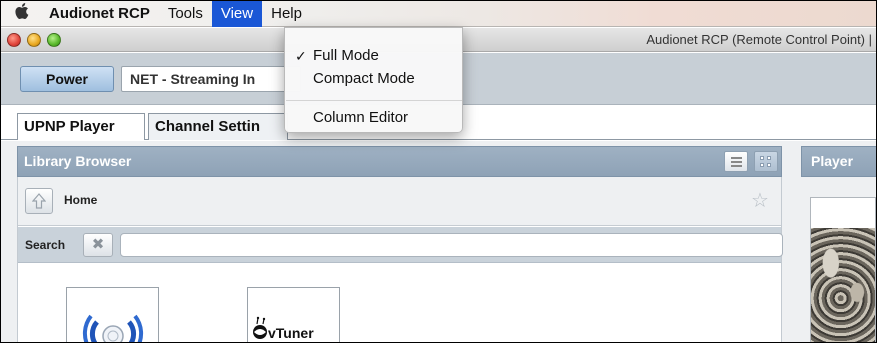 The width and height of the screenshot is (877, 343). I want to click on up-arrow-icon, so click(39, 201).